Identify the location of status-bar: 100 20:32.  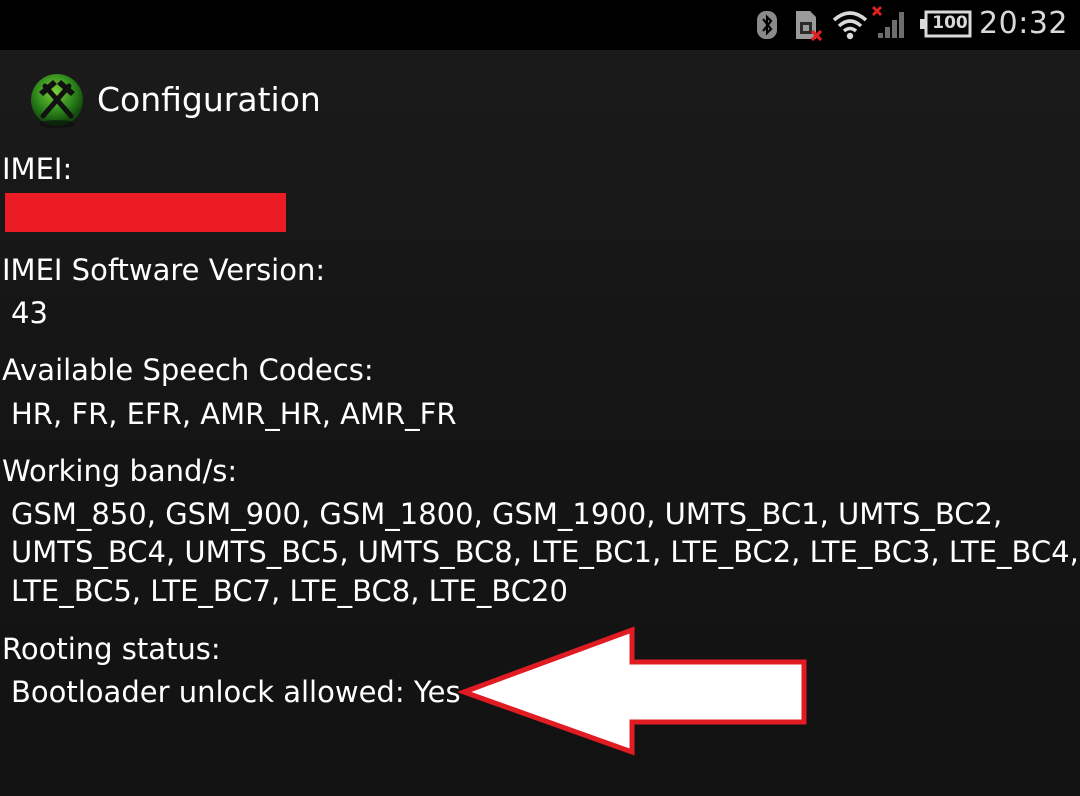
(540, 25).